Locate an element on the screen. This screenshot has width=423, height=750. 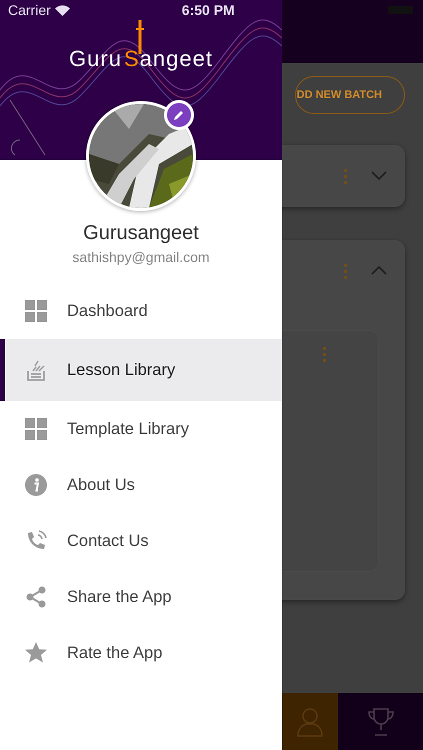
logo-text: Sangeet is located at coordinates (168, 59).